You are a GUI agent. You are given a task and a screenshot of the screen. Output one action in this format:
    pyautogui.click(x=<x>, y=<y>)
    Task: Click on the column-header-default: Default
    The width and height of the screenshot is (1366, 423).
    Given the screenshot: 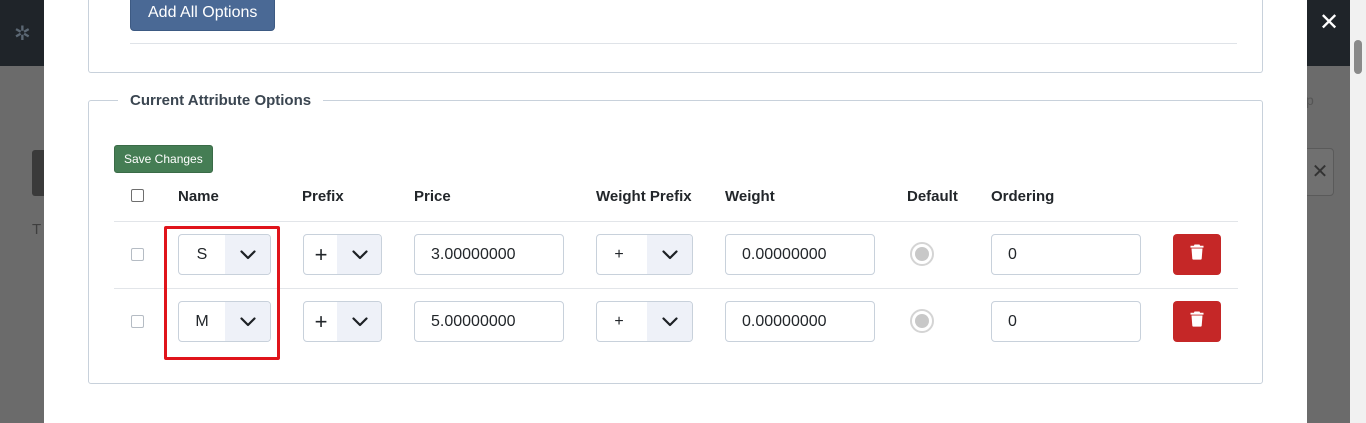 What is the action you would take?
    pyautogui.click(x=932, y=196)
    